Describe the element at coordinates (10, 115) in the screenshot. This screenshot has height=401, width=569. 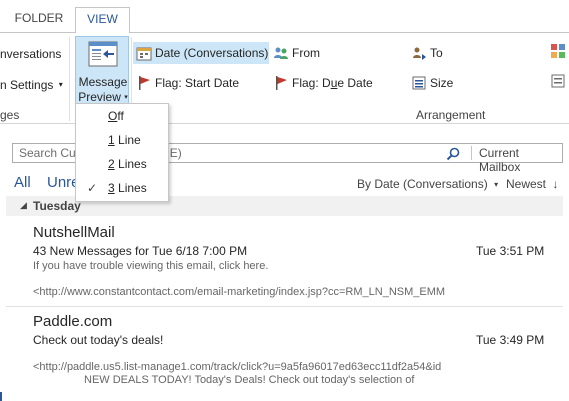
I see `messages-group-label: ges` at that location.